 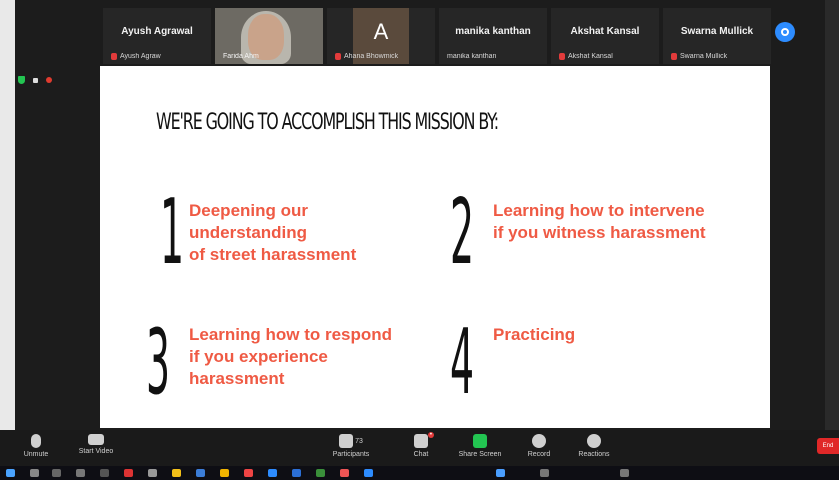 I want to click on participant-name: Ayush Agrawal, so click(x=157, y=31).